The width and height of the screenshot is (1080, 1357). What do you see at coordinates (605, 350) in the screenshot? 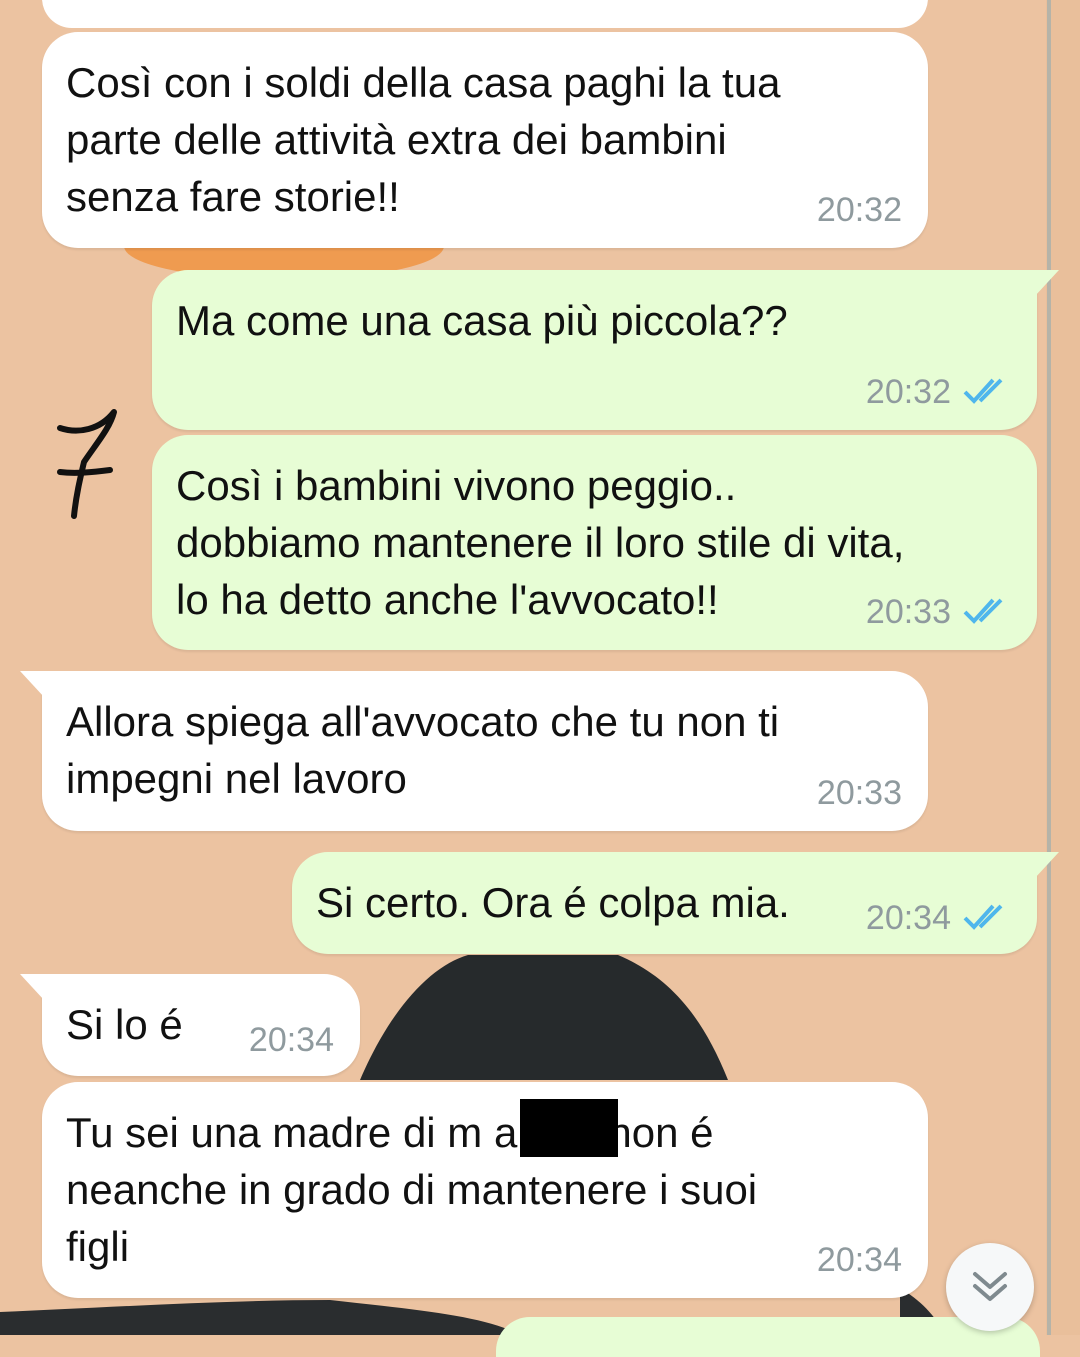
I see `message-bubble-outgoing: Ma come una casa più piccola?? 20:32` at bounding box center [605, 350].